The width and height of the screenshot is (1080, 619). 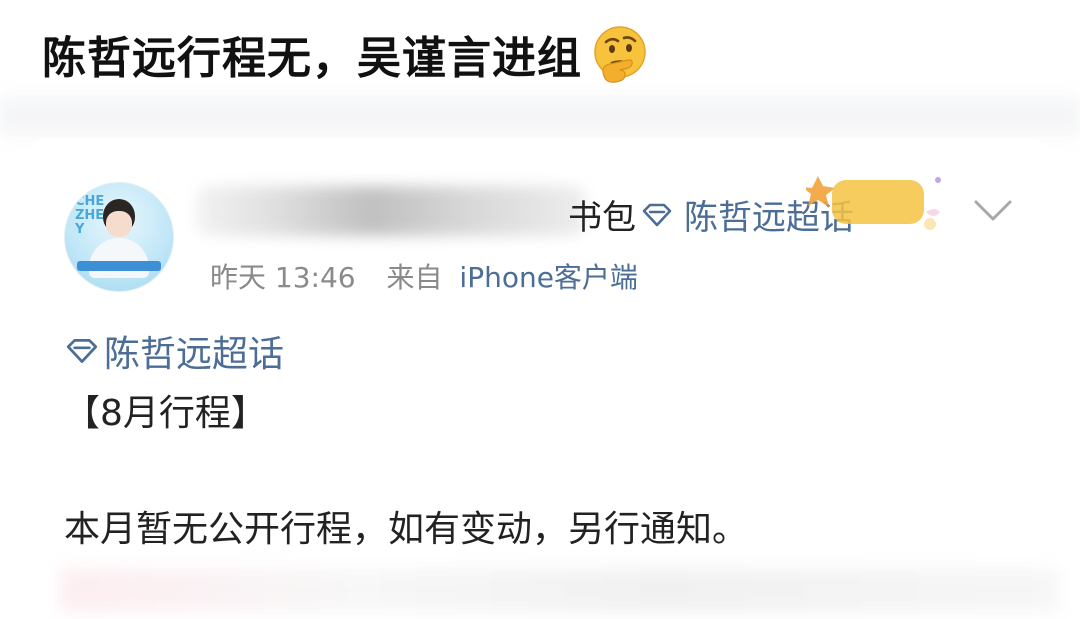 I want to click on supertopic-badge-icon, so click(x=881, y=203).